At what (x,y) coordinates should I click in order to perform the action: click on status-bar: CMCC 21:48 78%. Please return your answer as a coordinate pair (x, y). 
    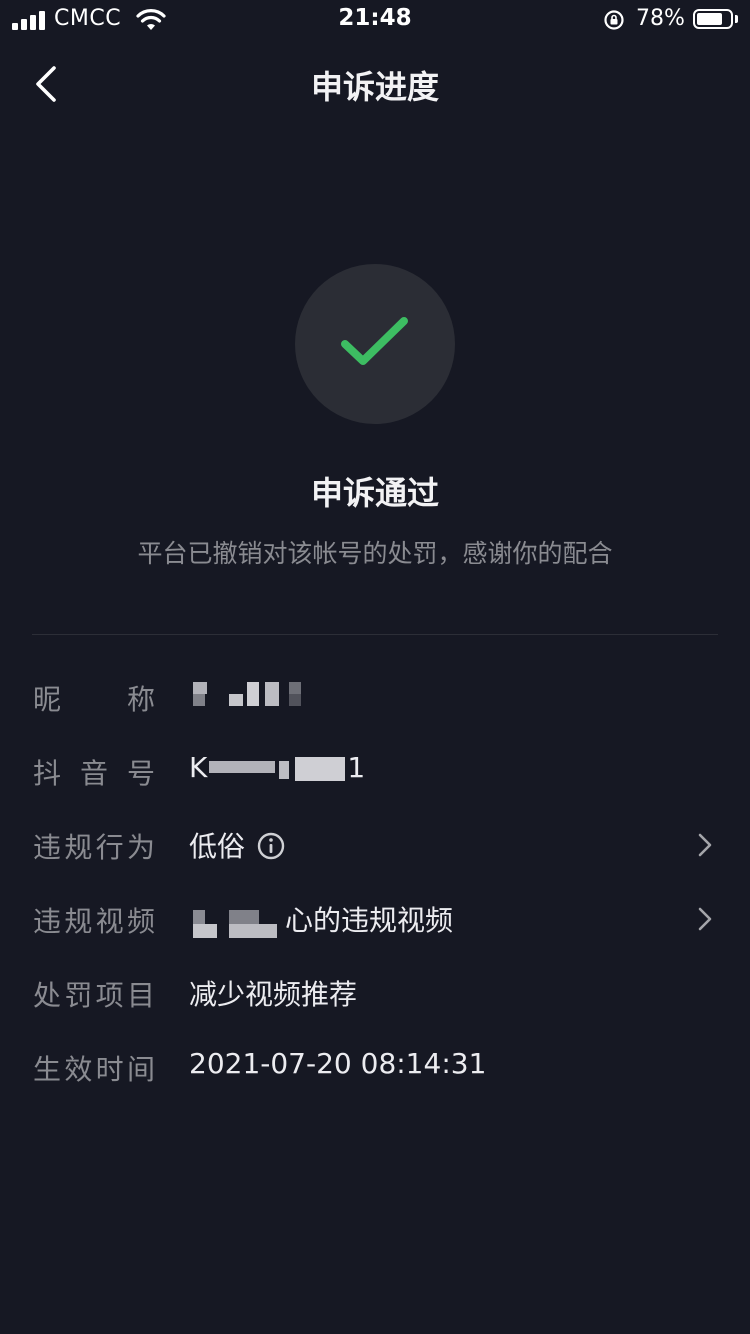
    Looking at the image, I should click on (375, 20).